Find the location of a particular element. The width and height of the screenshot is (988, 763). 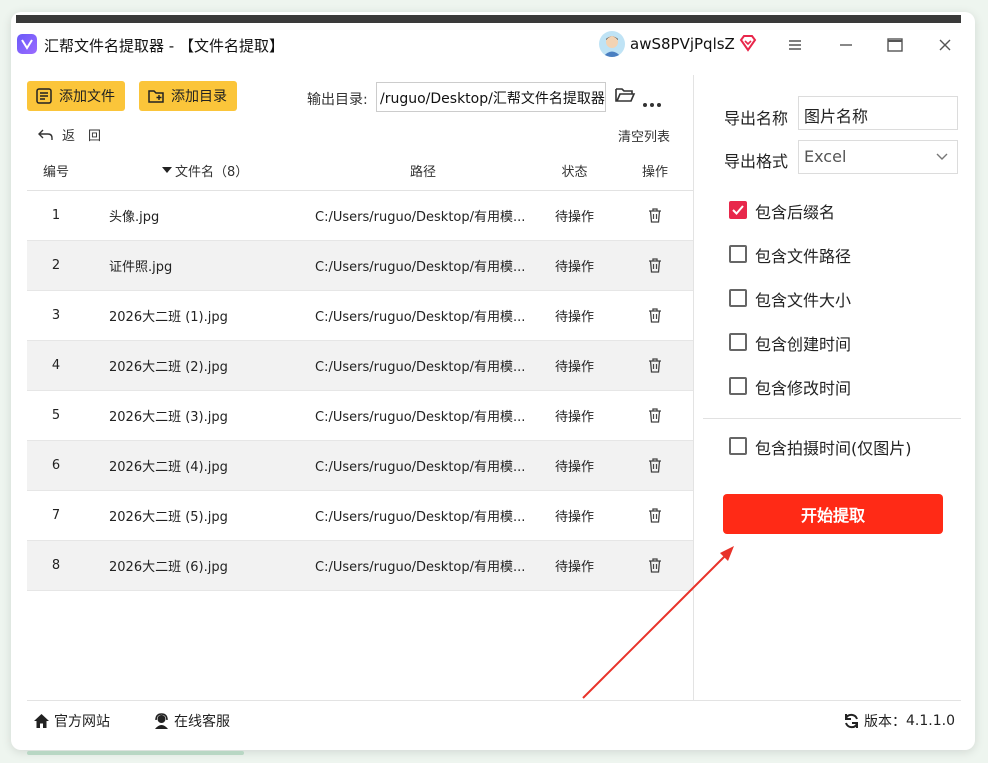

version-info: 版本： 4.1.1.0 is located at coordinates (899, 721).